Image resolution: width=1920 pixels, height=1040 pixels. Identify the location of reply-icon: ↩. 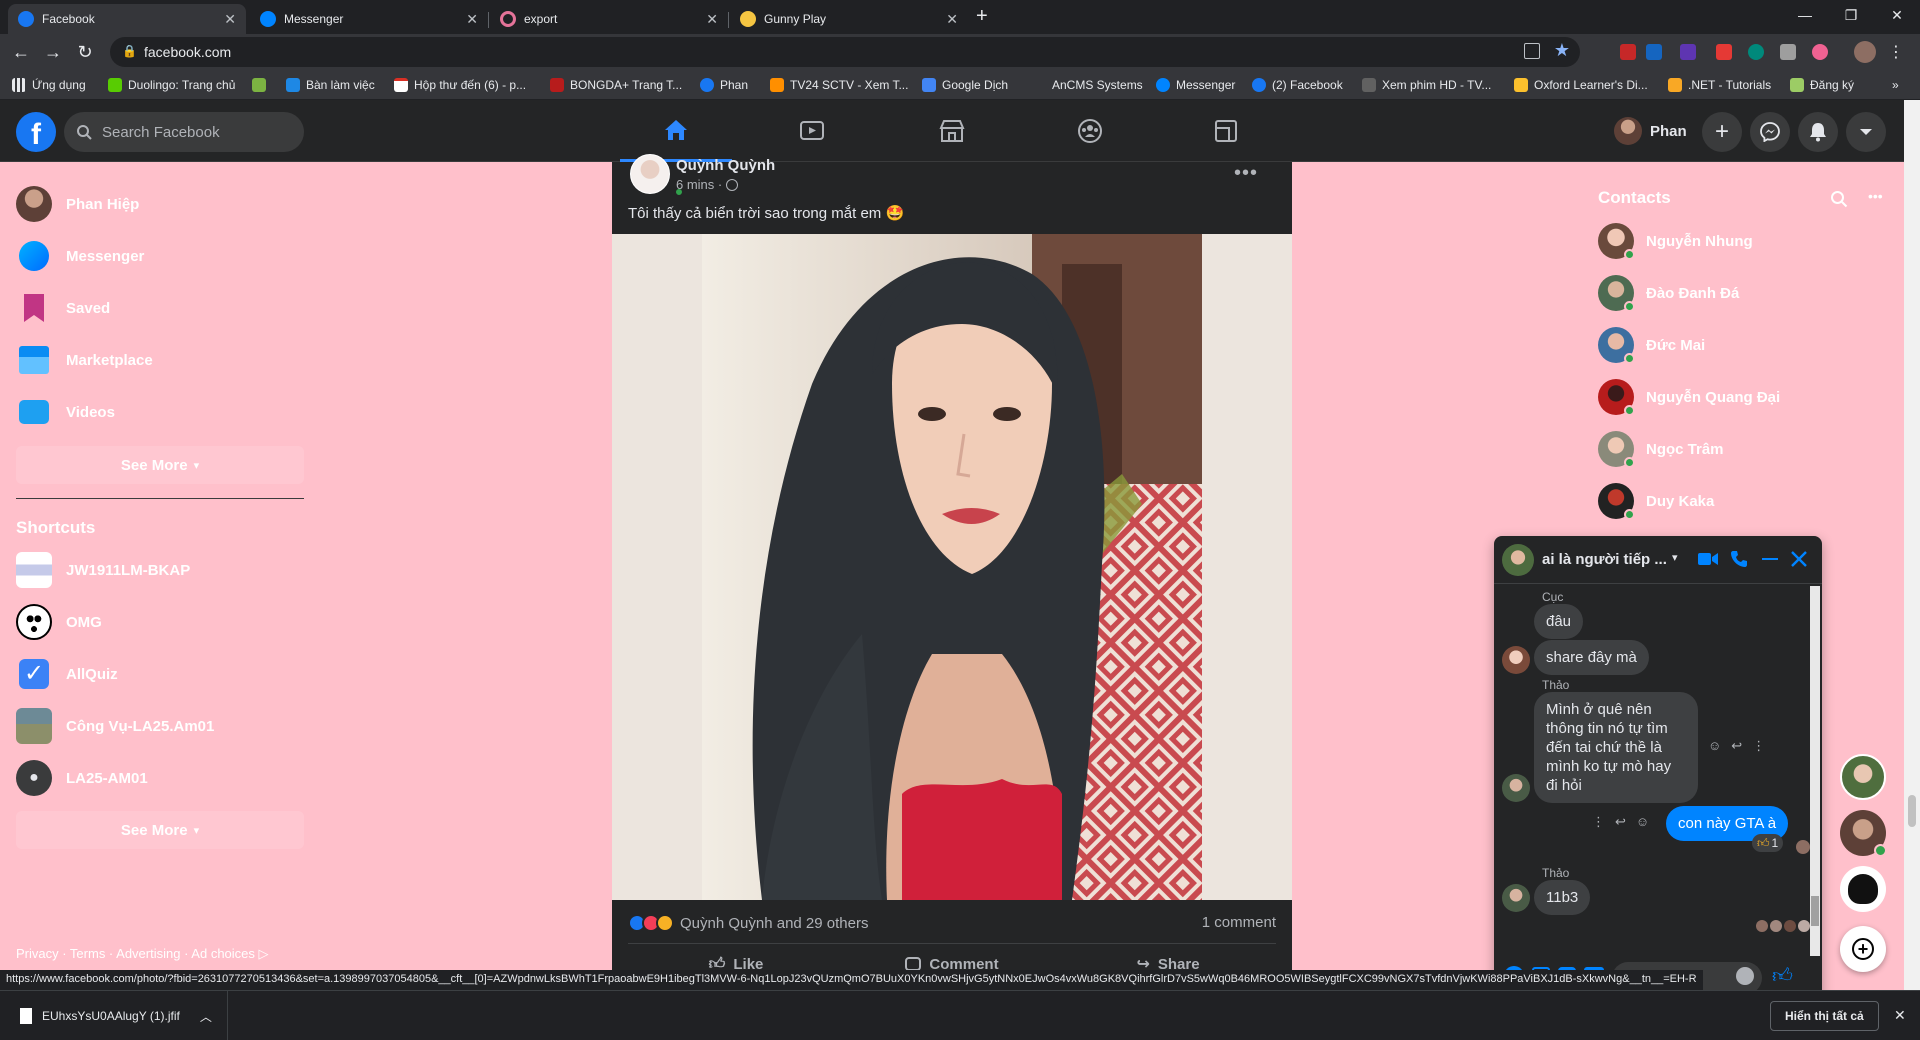
(1620, 822).